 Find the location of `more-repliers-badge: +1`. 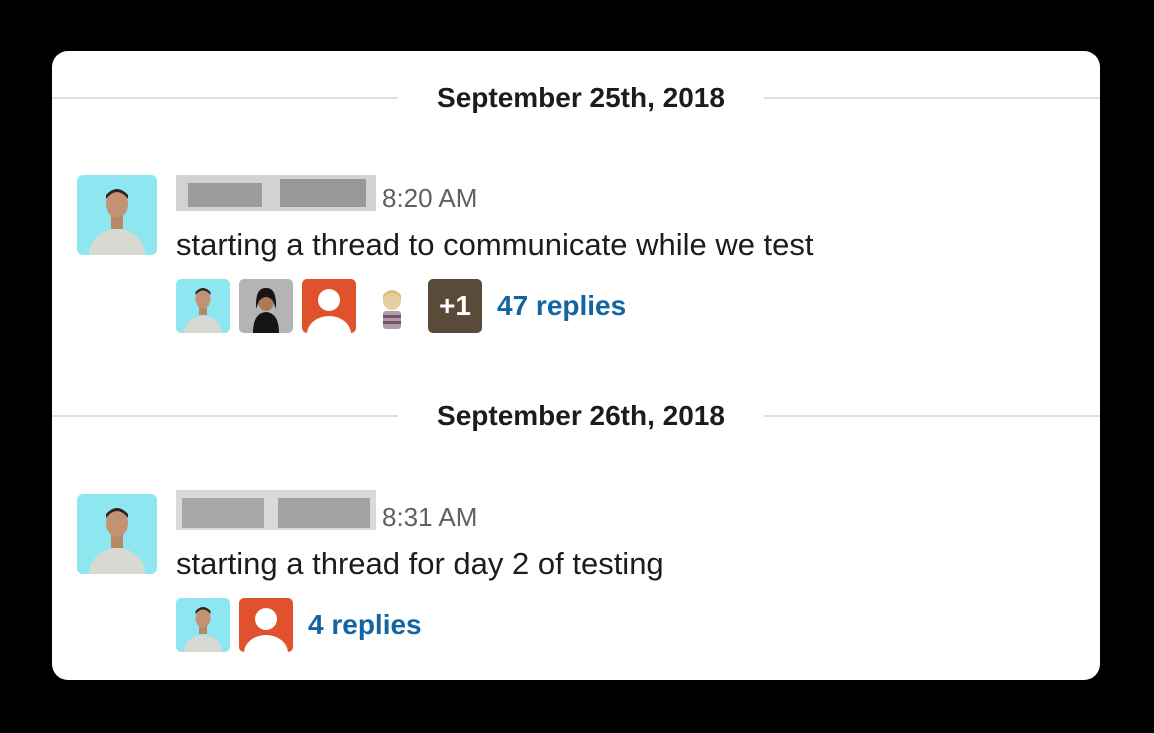

more-repliers-badge: +1 is located at coordinates (455, 306).